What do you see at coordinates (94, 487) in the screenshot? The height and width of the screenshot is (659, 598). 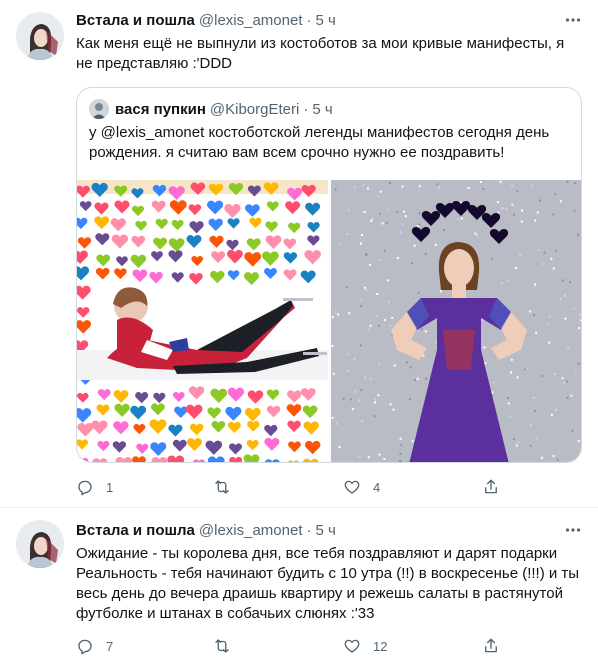 I see `reply-button: 1` at bounding box center [94, 487].